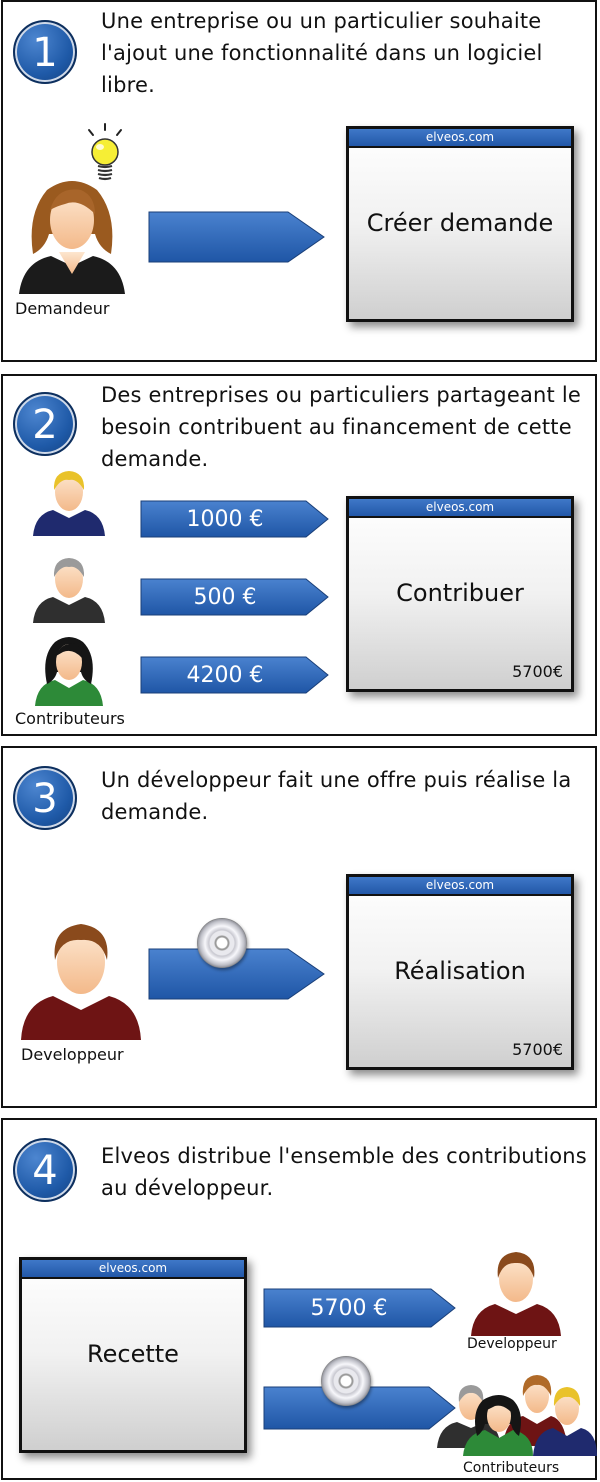 The image size is (600, 1482). I want to click on contribute-label: Contribuer, so click(460, 593).